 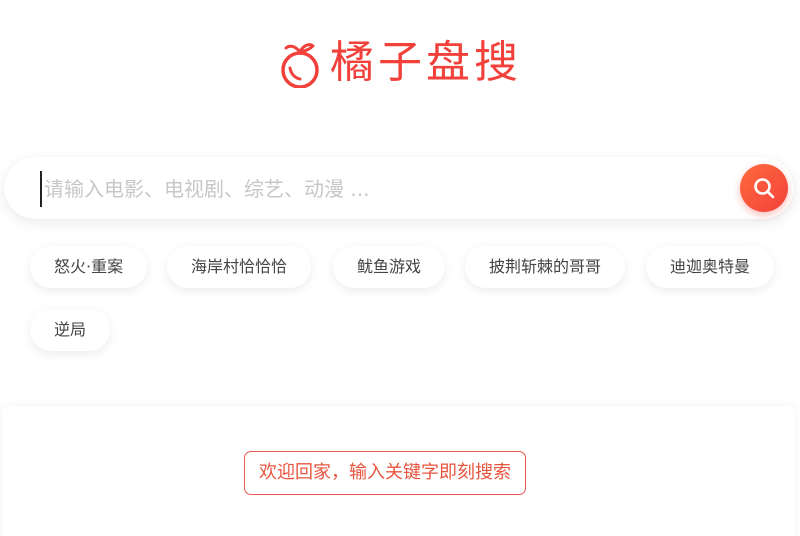 I want to click on search-icon, so click(x=764, y=188).